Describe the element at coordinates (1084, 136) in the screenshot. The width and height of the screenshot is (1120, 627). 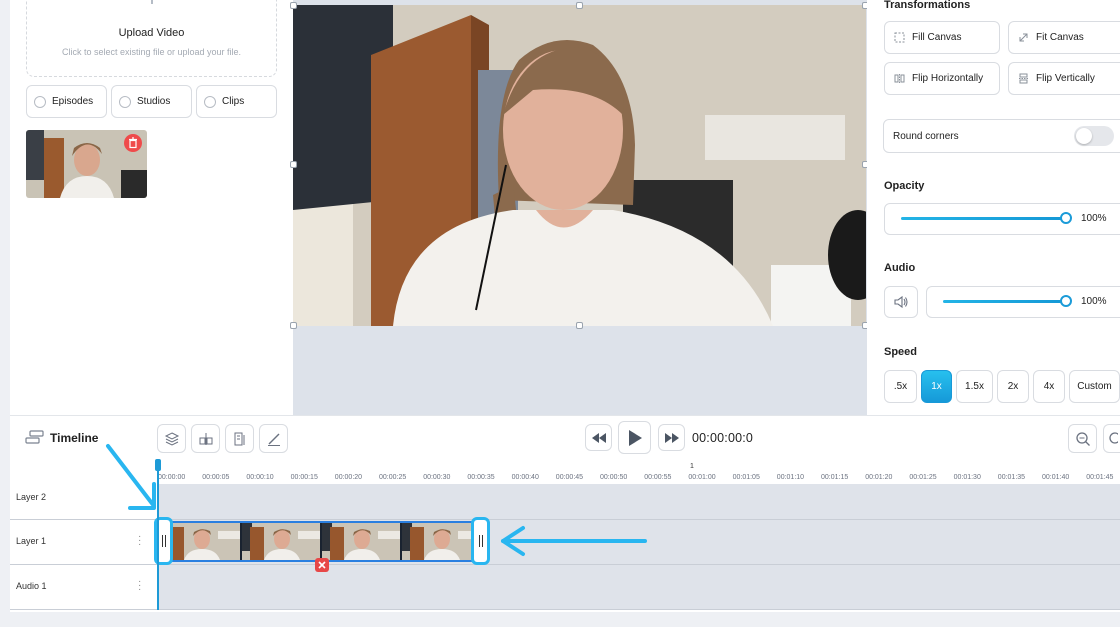
I see `toggle-knob` at that location.